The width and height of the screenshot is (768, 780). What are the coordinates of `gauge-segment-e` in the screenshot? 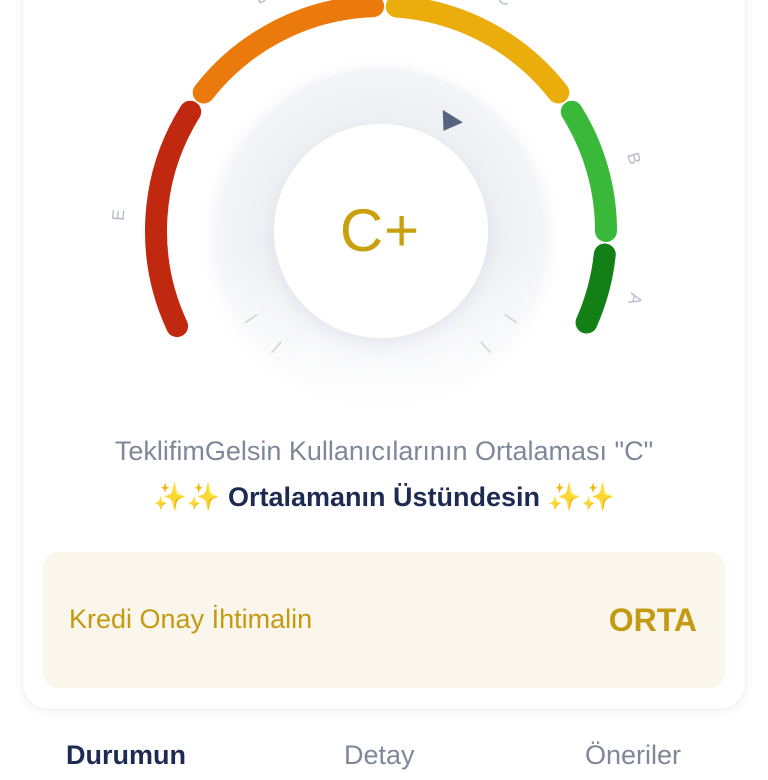 It's located at (173, 219).